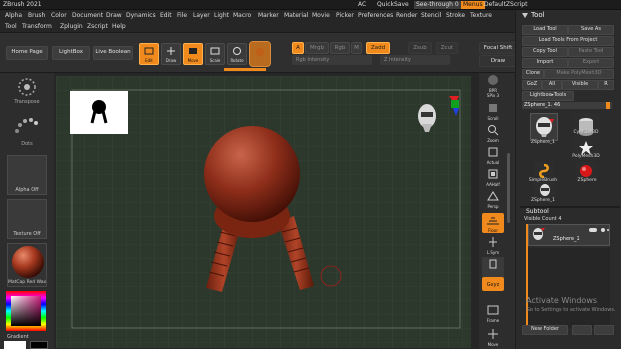 This screenshot has width=621, height=349. Describe the element at coordinates (406, 15) in the screenshot. I see `menu-render: Render` at that location.